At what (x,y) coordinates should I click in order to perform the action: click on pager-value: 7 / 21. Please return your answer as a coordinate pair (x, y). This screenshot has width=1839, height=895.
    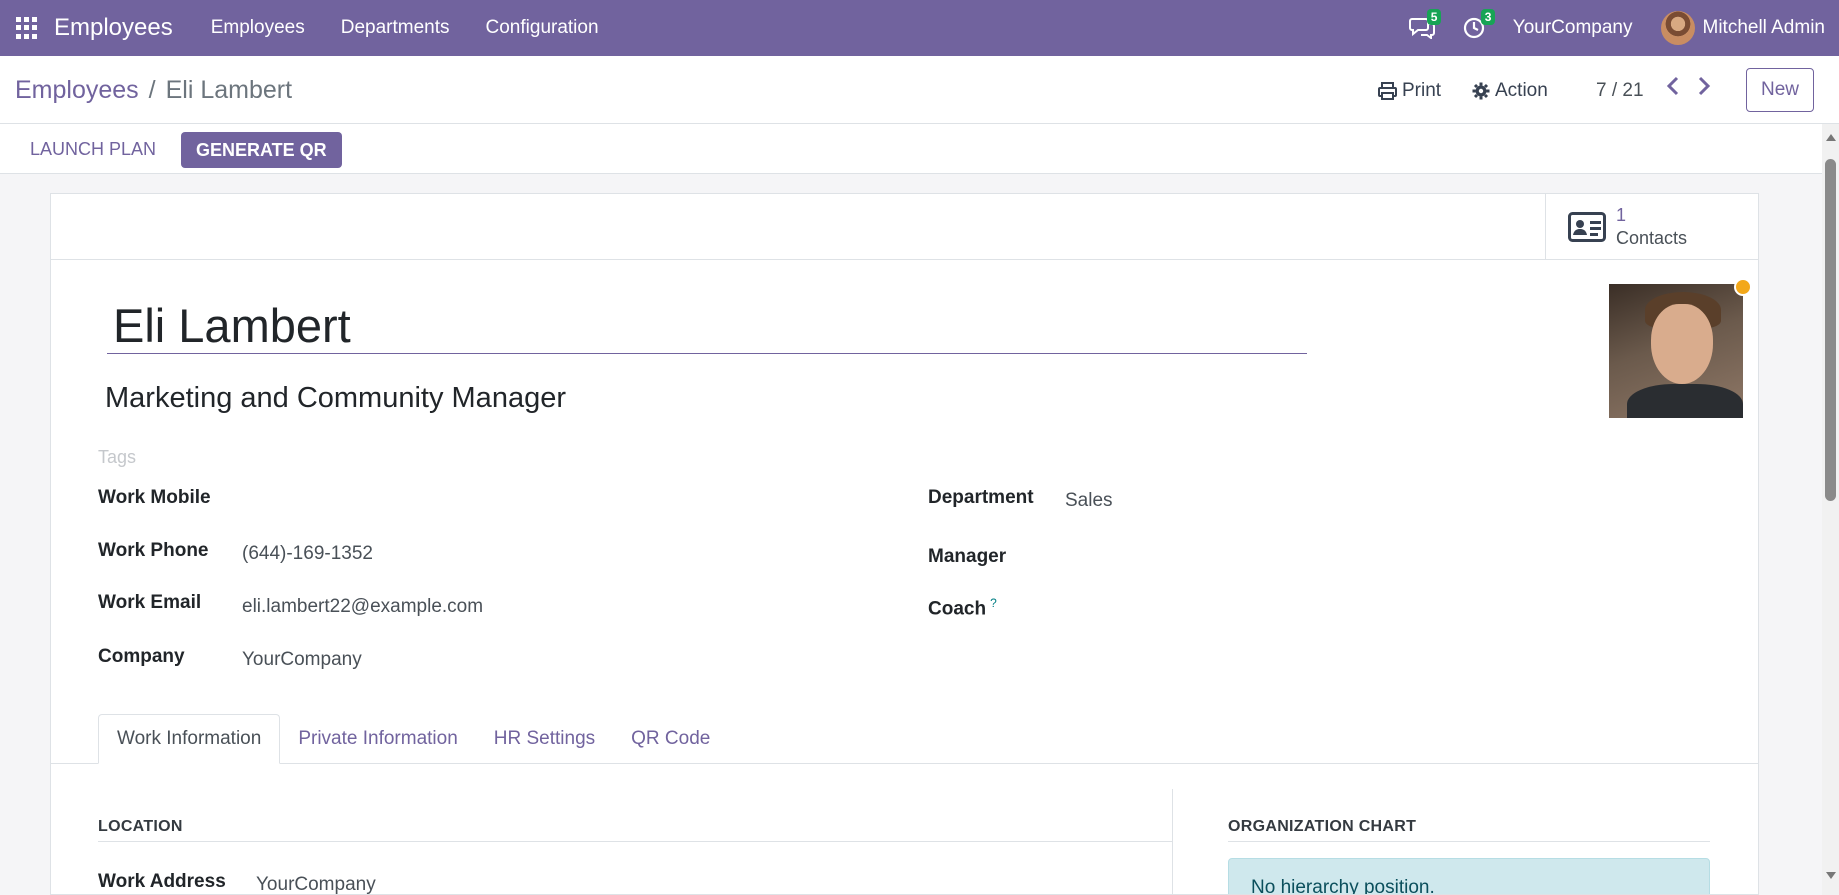
    Looking at the image, I should click on (1620, 91).